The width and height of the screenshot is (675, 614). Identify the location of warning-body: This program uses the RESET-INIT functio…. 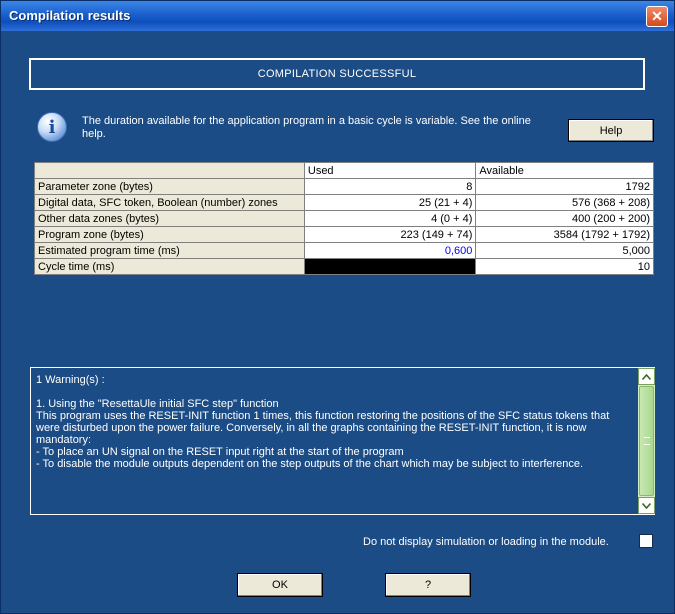
(323, 428).